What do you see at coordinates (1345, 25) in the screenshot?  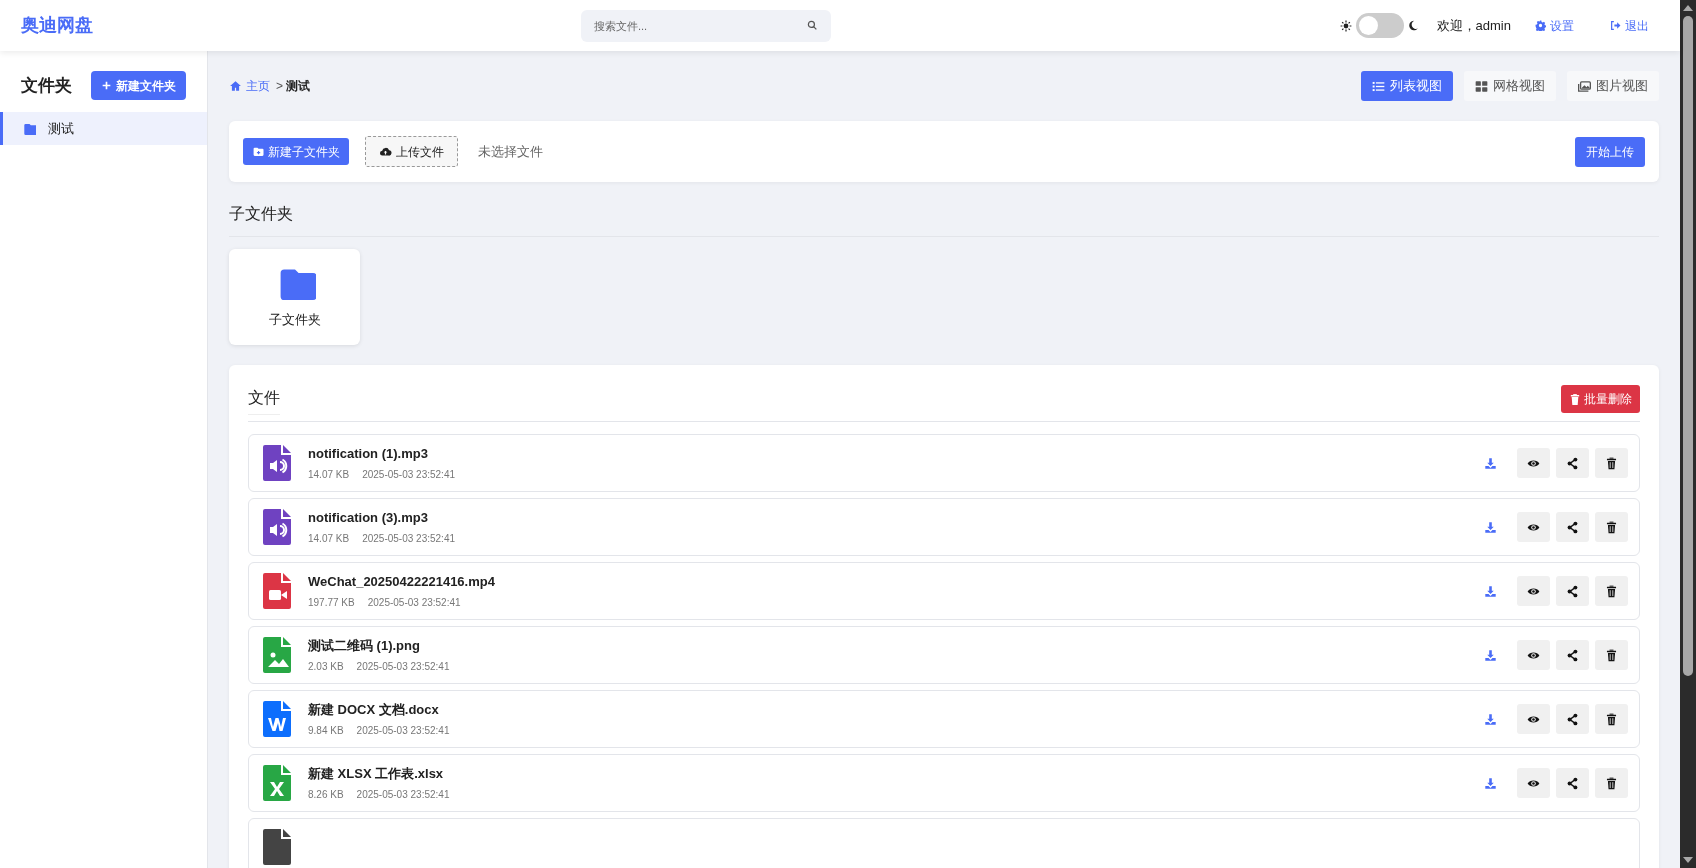 I see `sun-icon` at bounding box center [1345, 25].